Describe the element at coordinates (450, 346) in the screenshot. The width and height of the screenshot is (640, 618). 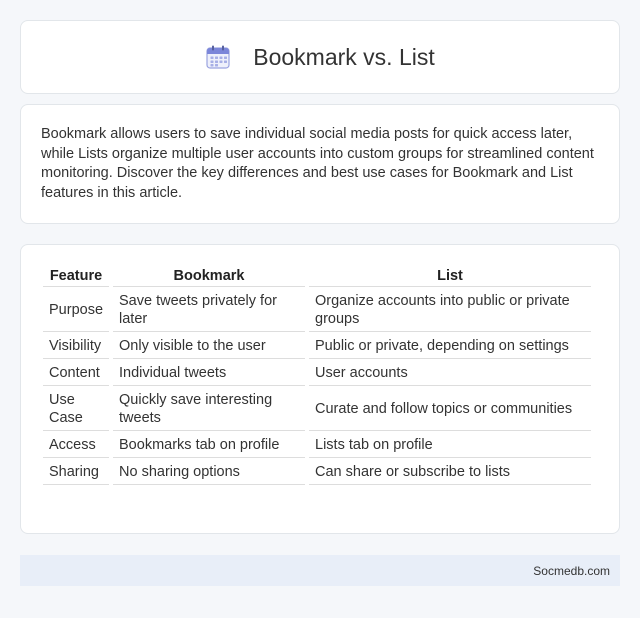
I see `table-cell: Public or private, depending on settings` at that location.